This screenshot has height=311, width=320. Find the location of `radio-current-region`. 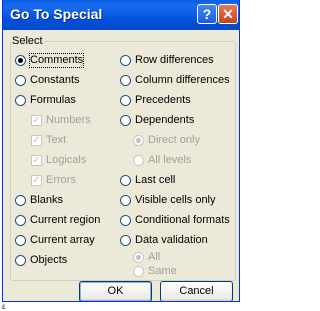

radio-current-region is located at coordinates (20, 220).